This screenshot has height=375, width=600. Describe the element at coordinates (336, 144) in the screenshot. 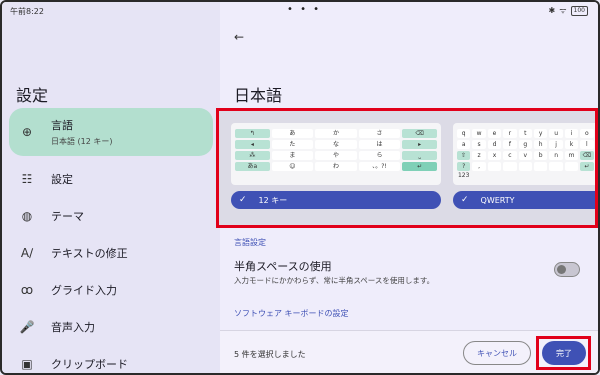

I see `keyboard-key: な` at that location.